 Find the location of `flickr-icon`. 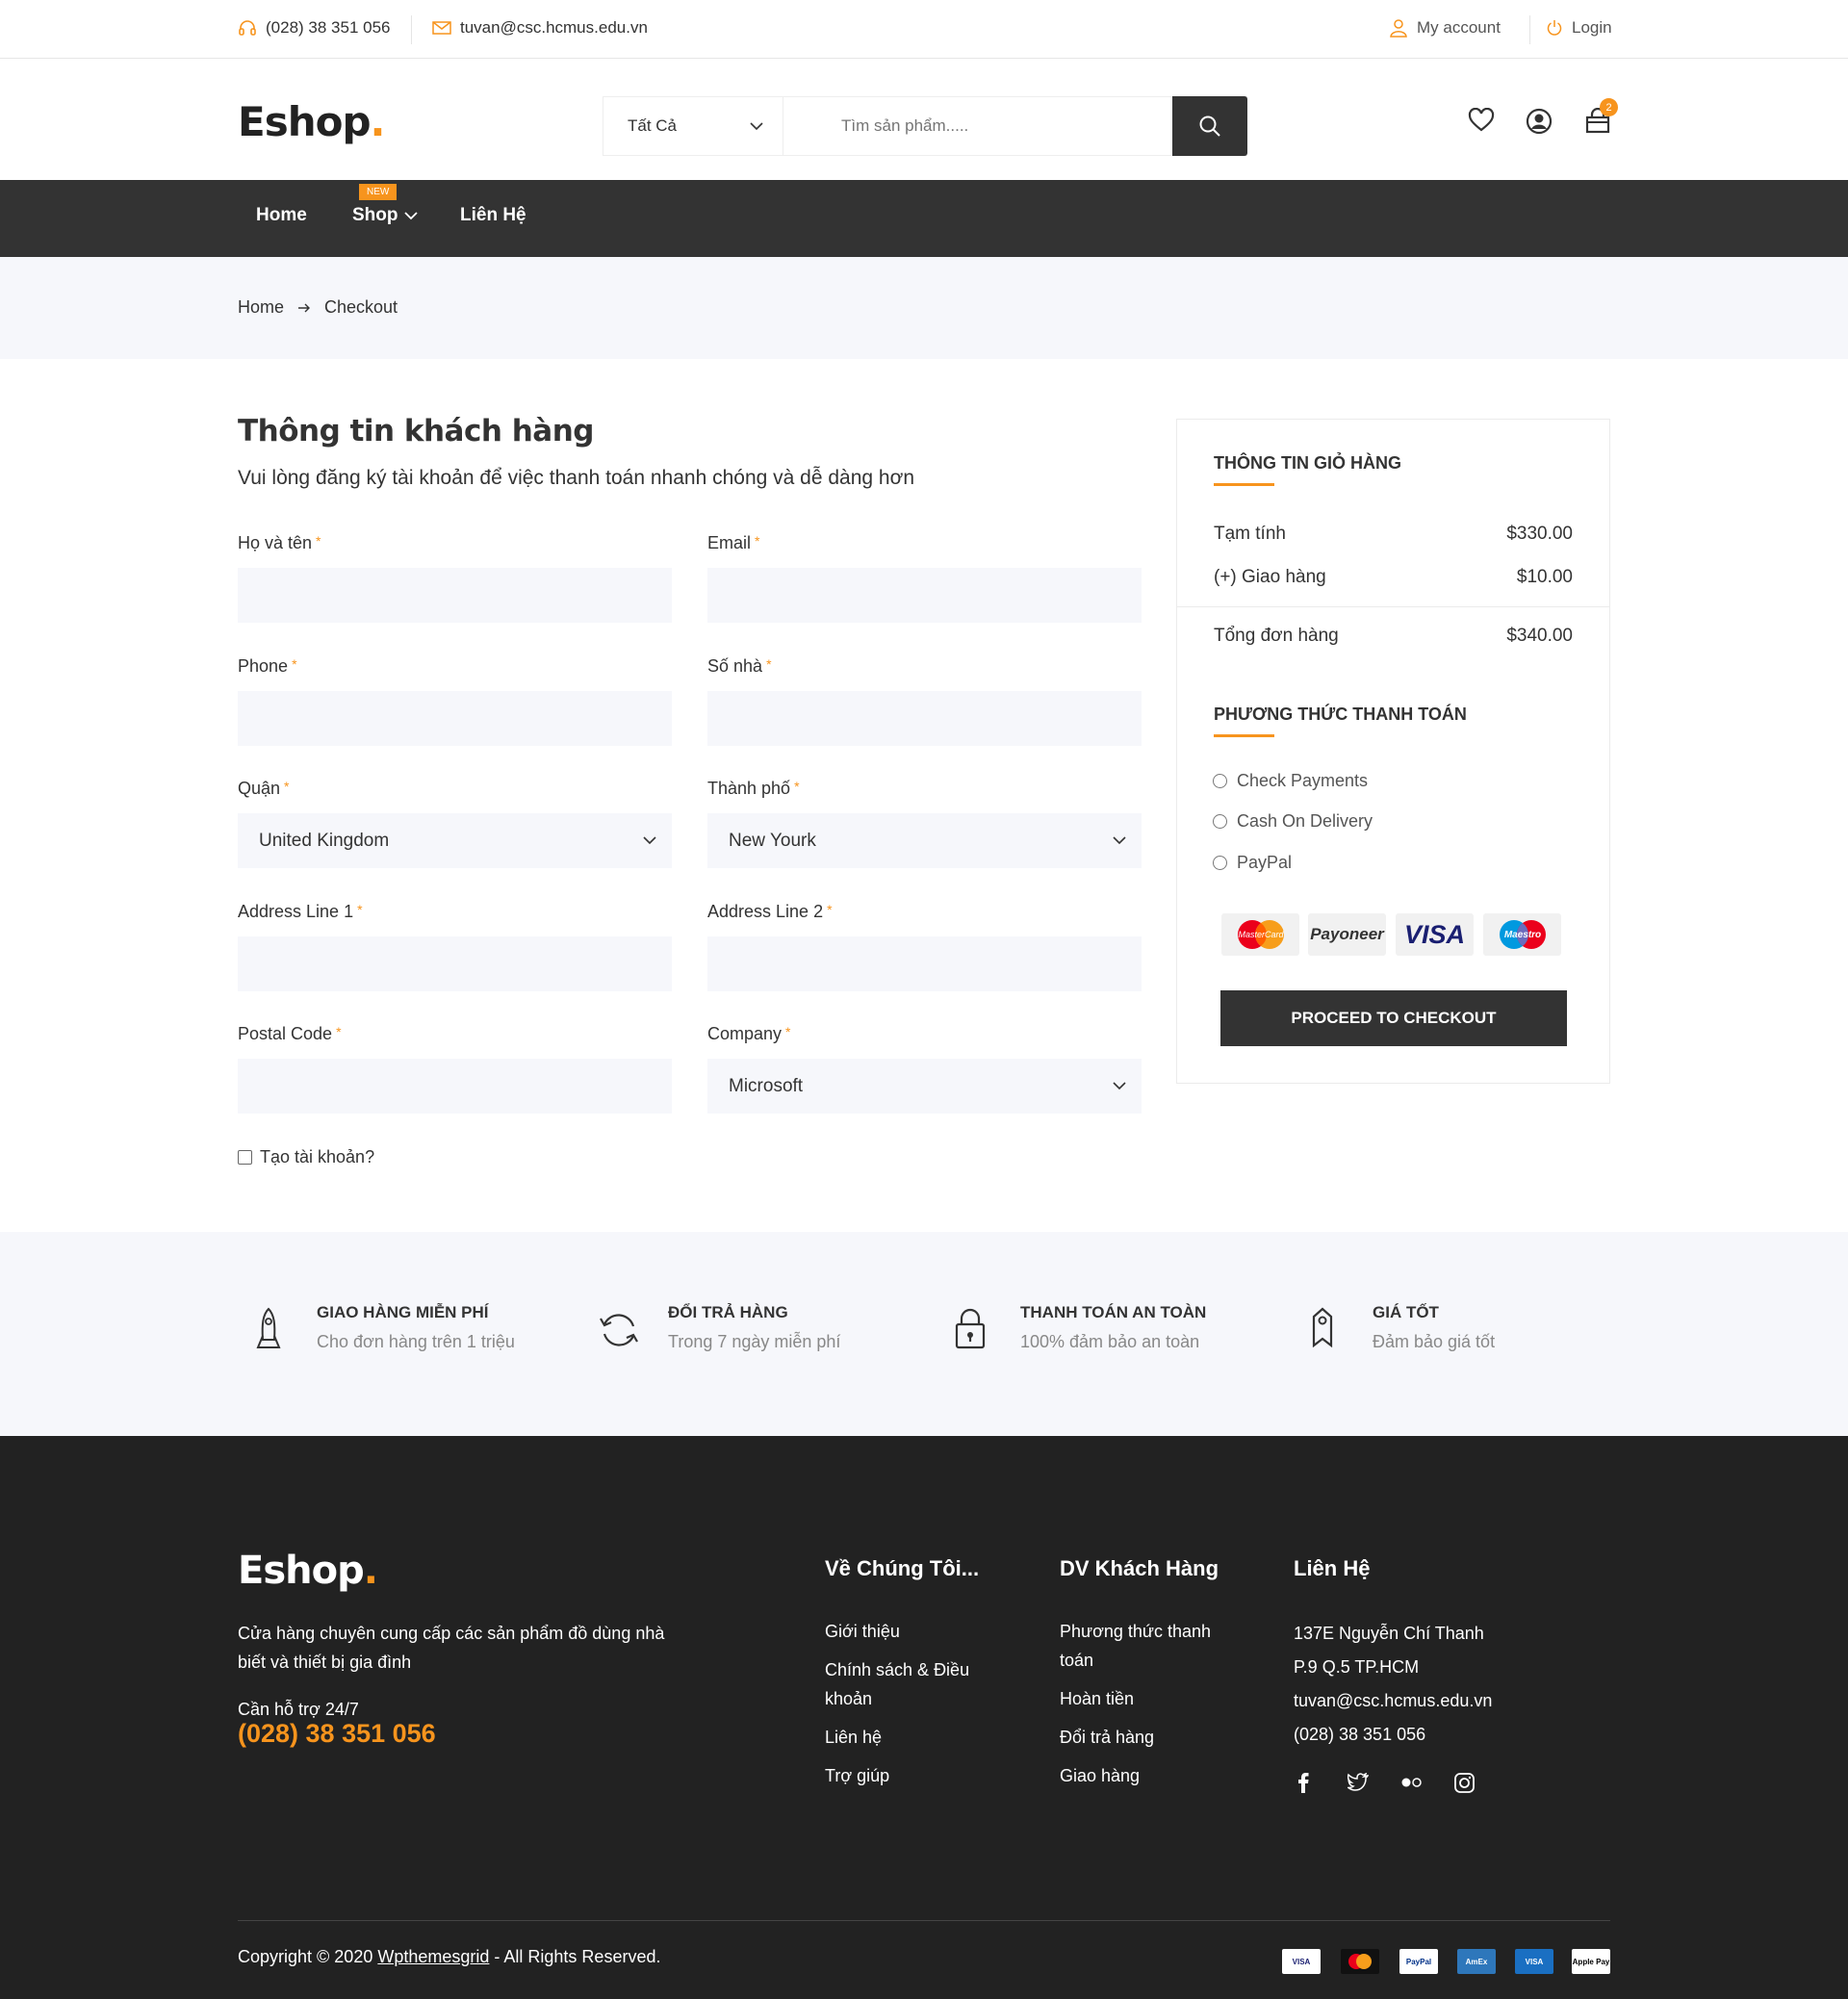

flickr-icon is located at coordinates (1412, 1782).